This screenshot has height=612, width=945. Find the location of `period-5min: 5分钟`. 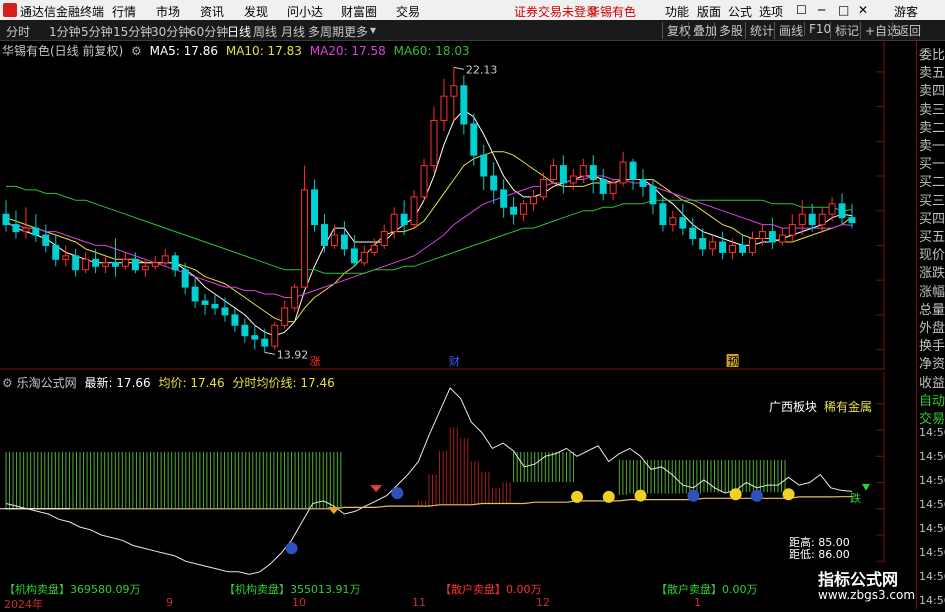

period-5min: 5分钟 is located at coordinates (97, 31).